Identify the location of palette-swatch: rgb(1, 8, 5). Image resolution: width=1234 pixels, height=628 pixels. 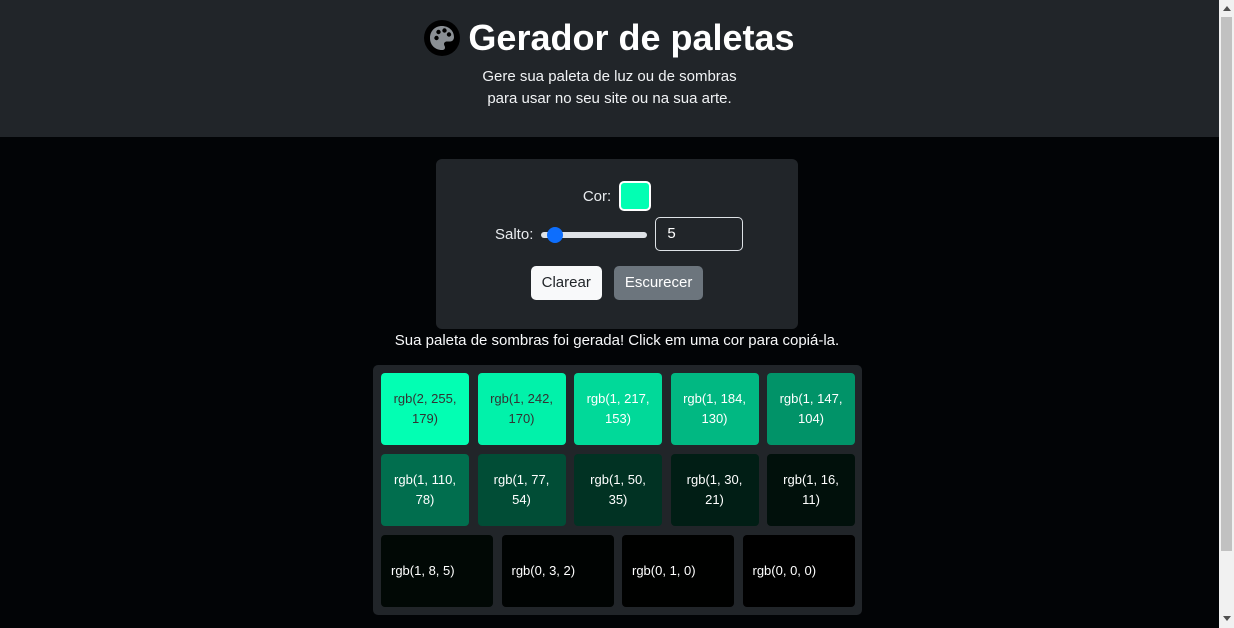
(437, 571).